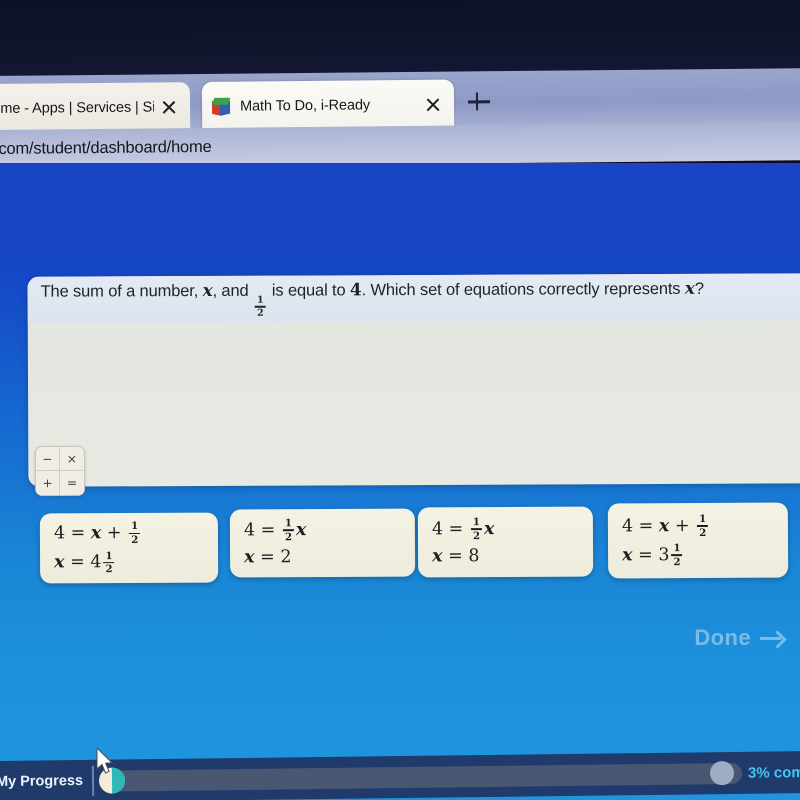 The image size is (800, 800). What do you see at coordinates (722, 637) in the screenshot?
I see `done-button-label: Done` at bounding box center [722, 637].